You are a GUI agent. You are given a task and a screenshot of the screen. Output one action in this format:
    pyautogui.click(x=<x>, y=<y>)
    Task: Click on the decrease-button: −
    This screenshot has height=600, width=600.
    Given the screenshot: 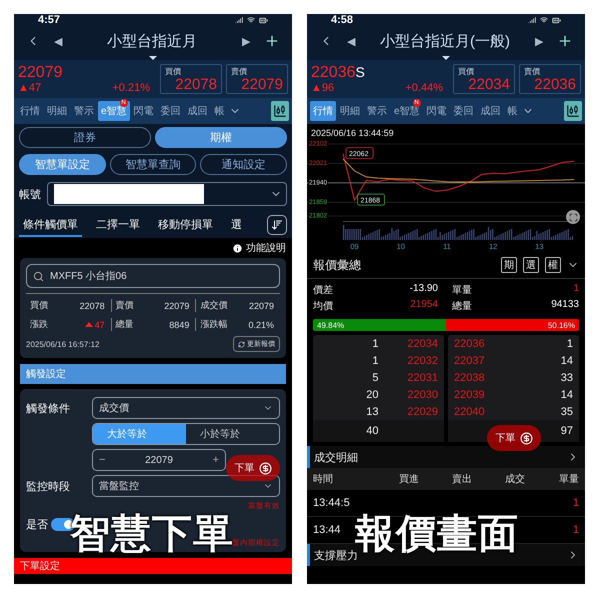 What is the action you would take?
    pyautogui.click(x=102, y=460)
    